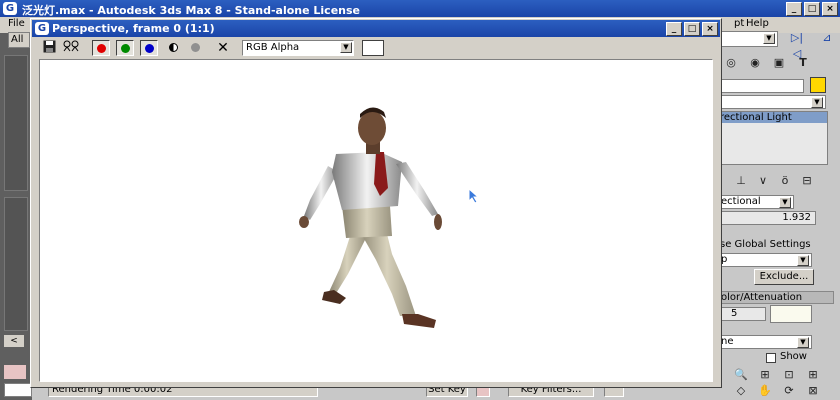 The height and width of the screenshot is (400, 840). Describe the element at coordinates (797, 45) in the screenshot. I see `mirror-icon: ▷|◁` at that location.